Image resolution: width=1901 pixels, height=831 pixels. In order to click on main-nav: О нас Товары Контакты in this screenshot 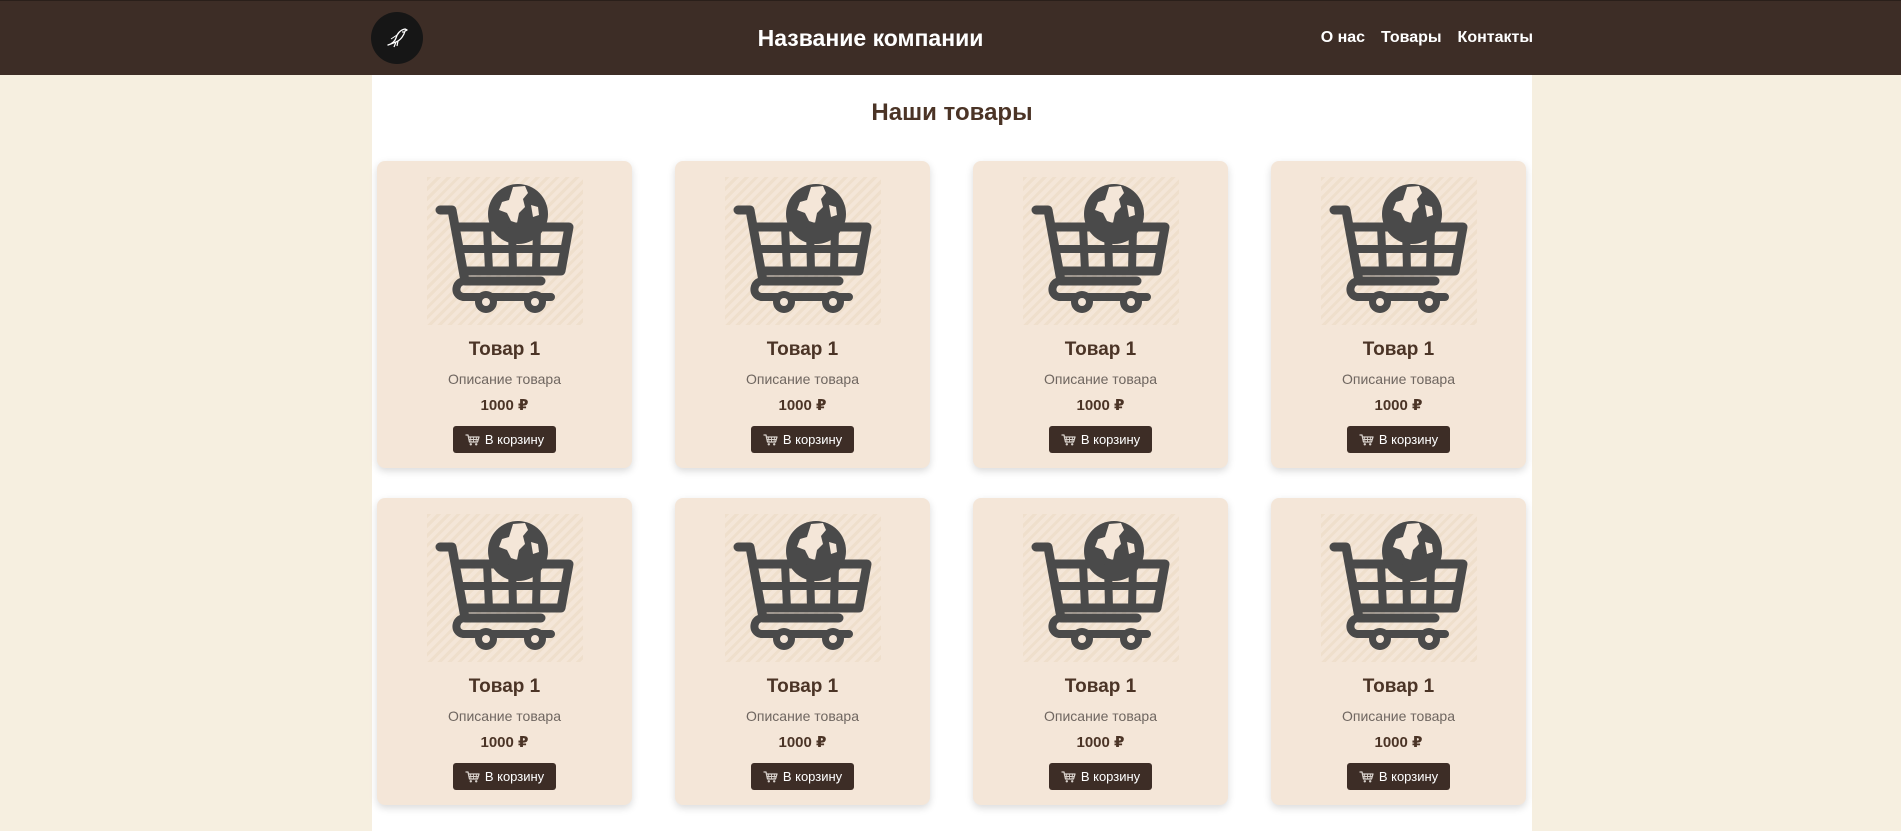, I will do `click(1427, 38)`.